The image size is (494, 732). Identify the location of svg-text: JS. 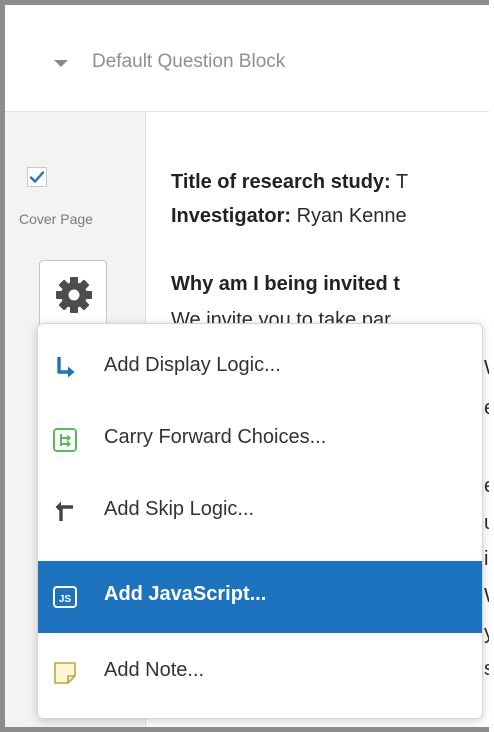
(65, 599).